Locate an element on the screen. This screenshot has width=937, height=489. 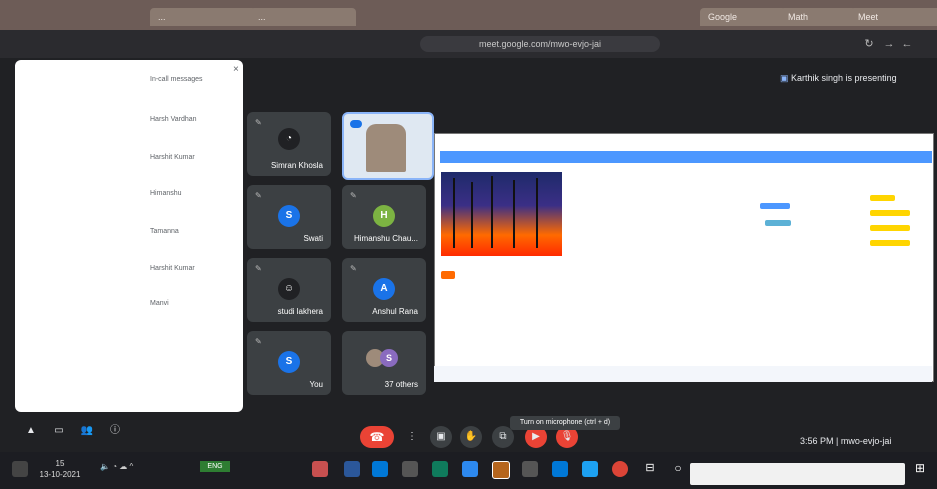
app-icon-edge is located at coordinates (380, 469).